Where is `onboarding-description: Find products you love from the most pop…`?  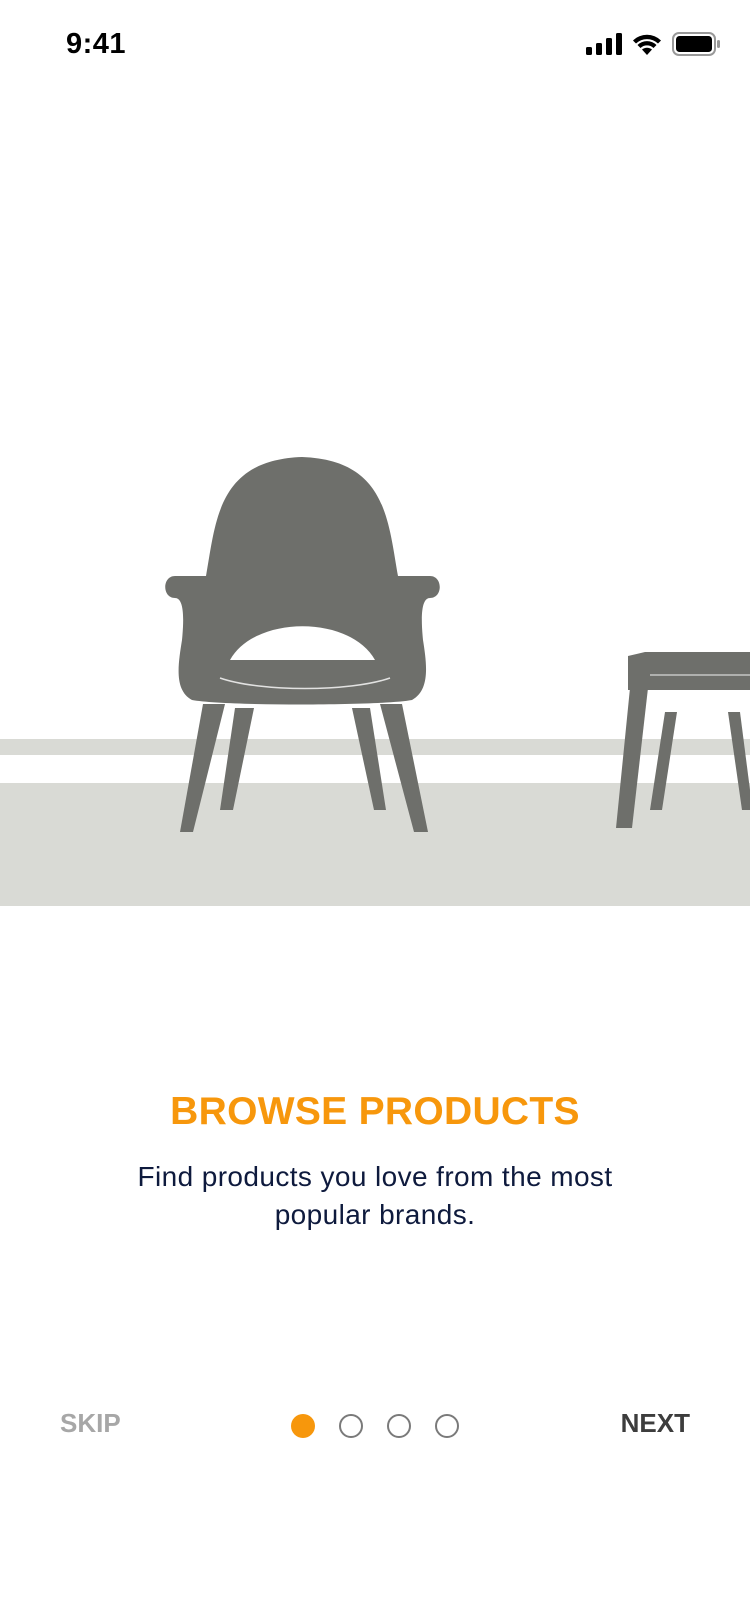 onboarding-description: Find products you love from the most pop… is located at coordinates (375, 1195).